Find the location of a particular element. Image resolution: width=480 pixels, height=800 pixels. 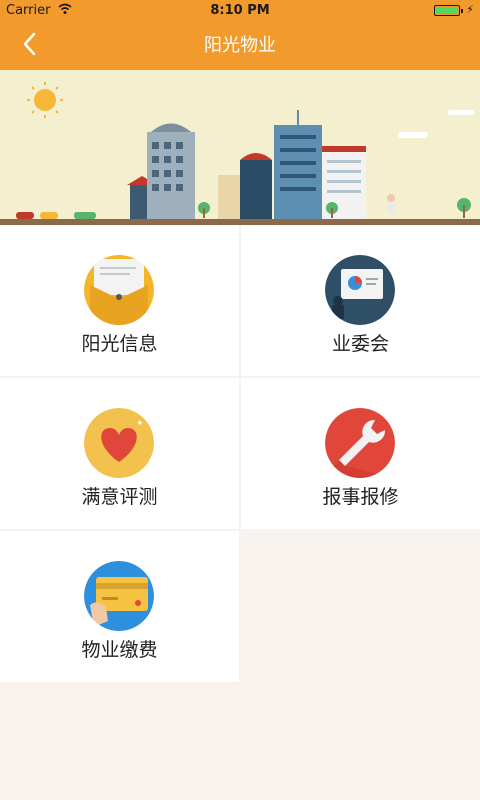

wrench-icon is located at coordinates (360, 443).